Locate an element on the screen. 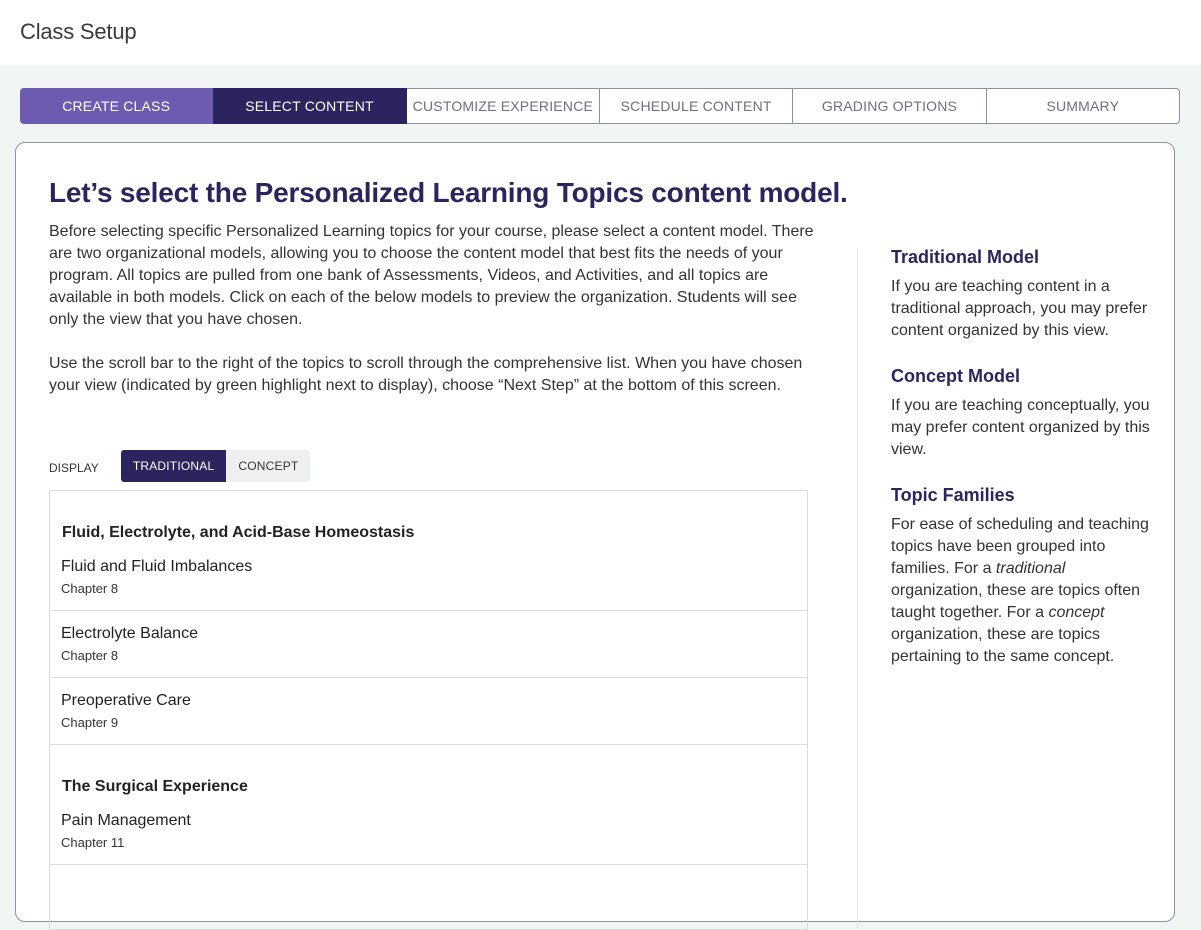 This screenshot has height=930, width=1201. step-schedule-content: SCHEDULE CONTENT is located at coordinates (696, 106).